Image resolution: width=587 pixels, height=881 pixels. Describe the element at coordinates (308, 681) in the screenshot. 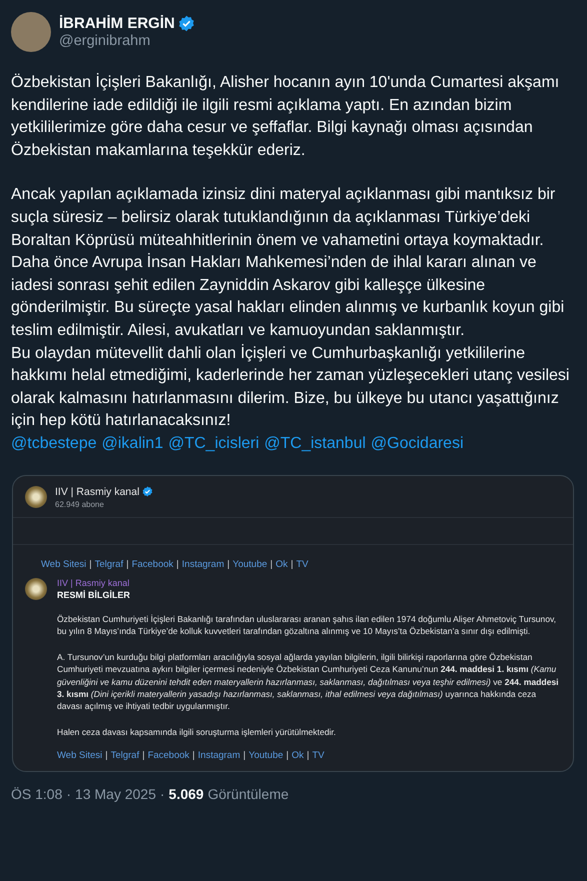

I see `message-paragraph: A. Tursunov’un kurduğu bilgi platformları aracılığıyla sosyal ağlarda yayılan bilgilerin, ilgili bilirkişi raporlarına göre Özbekistan Cumhuriyeti mevzuatına aykırı bilgiler içermesi nedeniyle Özbekistan Cumhuriyeti Ceza Kanunu’nun 244. maddesi 1. kısmı (Kamu güvenliğini ve kamu düzenini tehdit eden materyallerin hazırlanması, saklanması, dağıtılması veya teşhir edilmesi) ve 244. maddesi 3. kısmı (Dini içerikli materyallerin yasadışı hazırlanması, saklanması, ithal edilmesi veya dağıtılması) uyarınca hakkında ceza davası açılmış ve ihtiyati tedbir uygulanmıştır.` at that location.